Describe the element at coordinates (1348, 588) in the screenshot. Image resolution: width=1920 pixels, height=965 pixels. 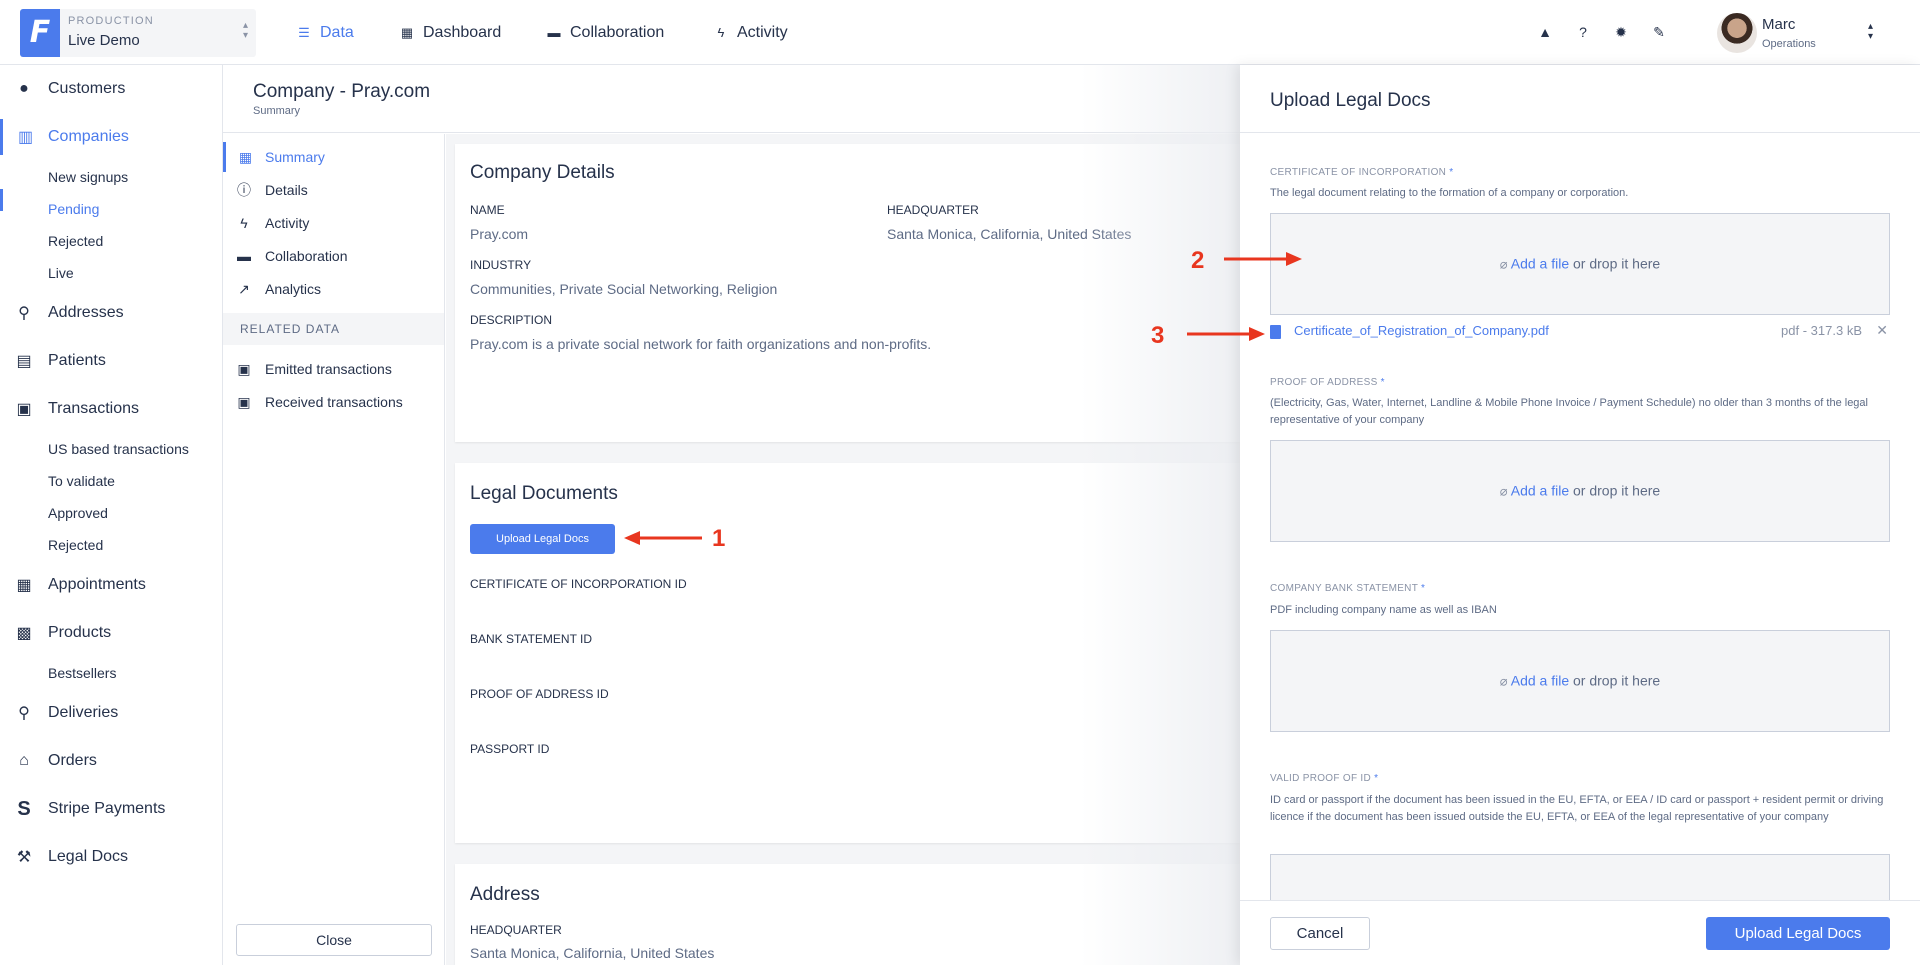
I see `section-label: Company Bank Statement *` at that location.